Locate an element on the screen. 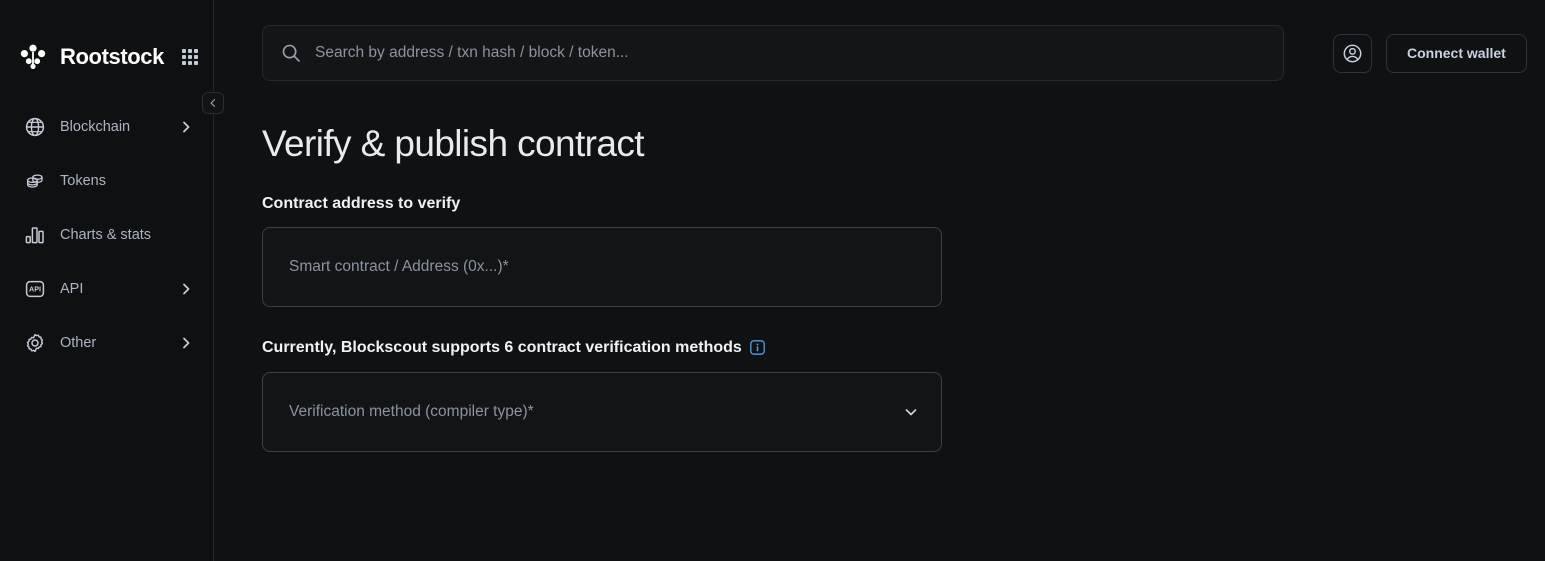 Image resolution: width=1545 pixels, height=561 pixels. gear-icon is located at coordinates (35, 343).